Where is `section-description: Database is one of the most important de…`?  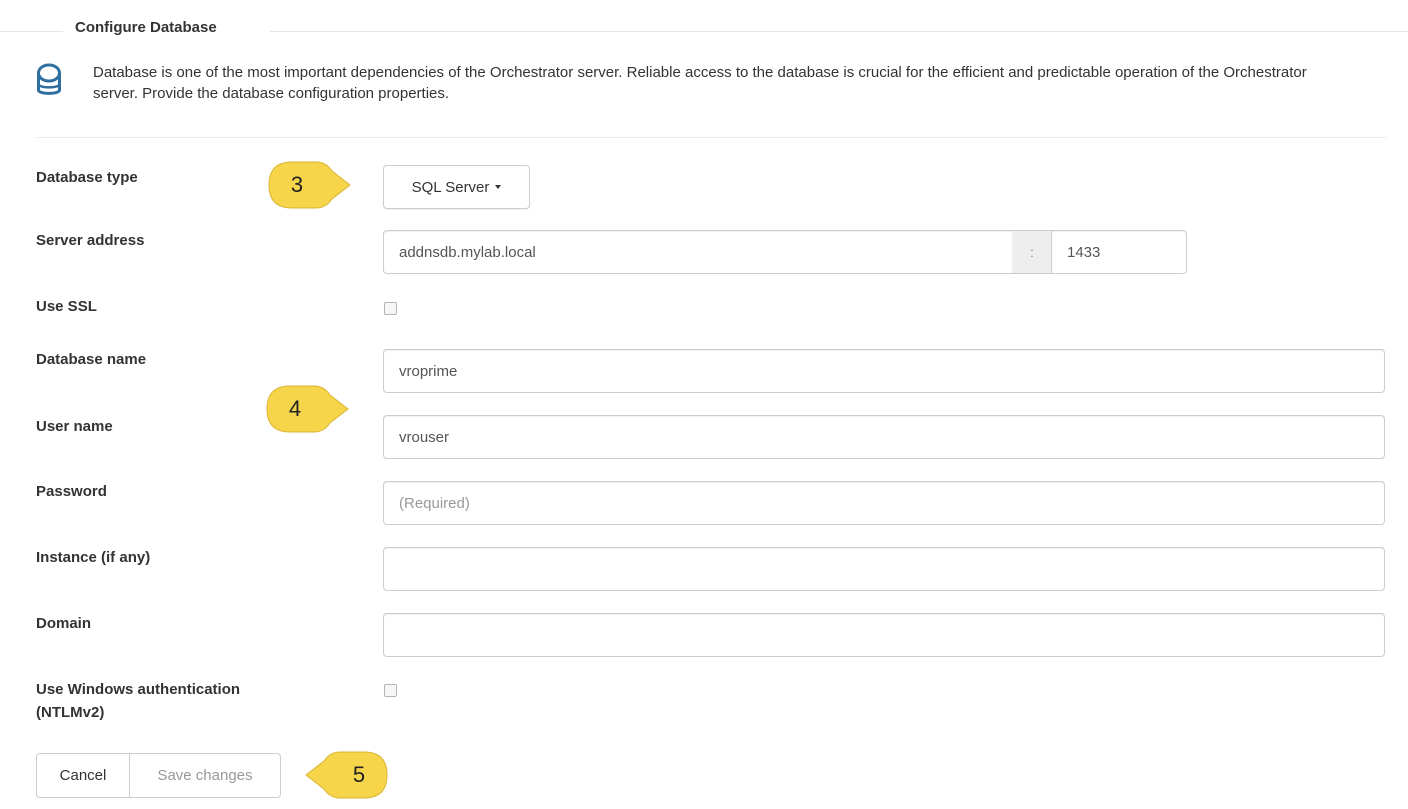
section-description: Database is one of the most important de… is located at coordinates (700, 83).